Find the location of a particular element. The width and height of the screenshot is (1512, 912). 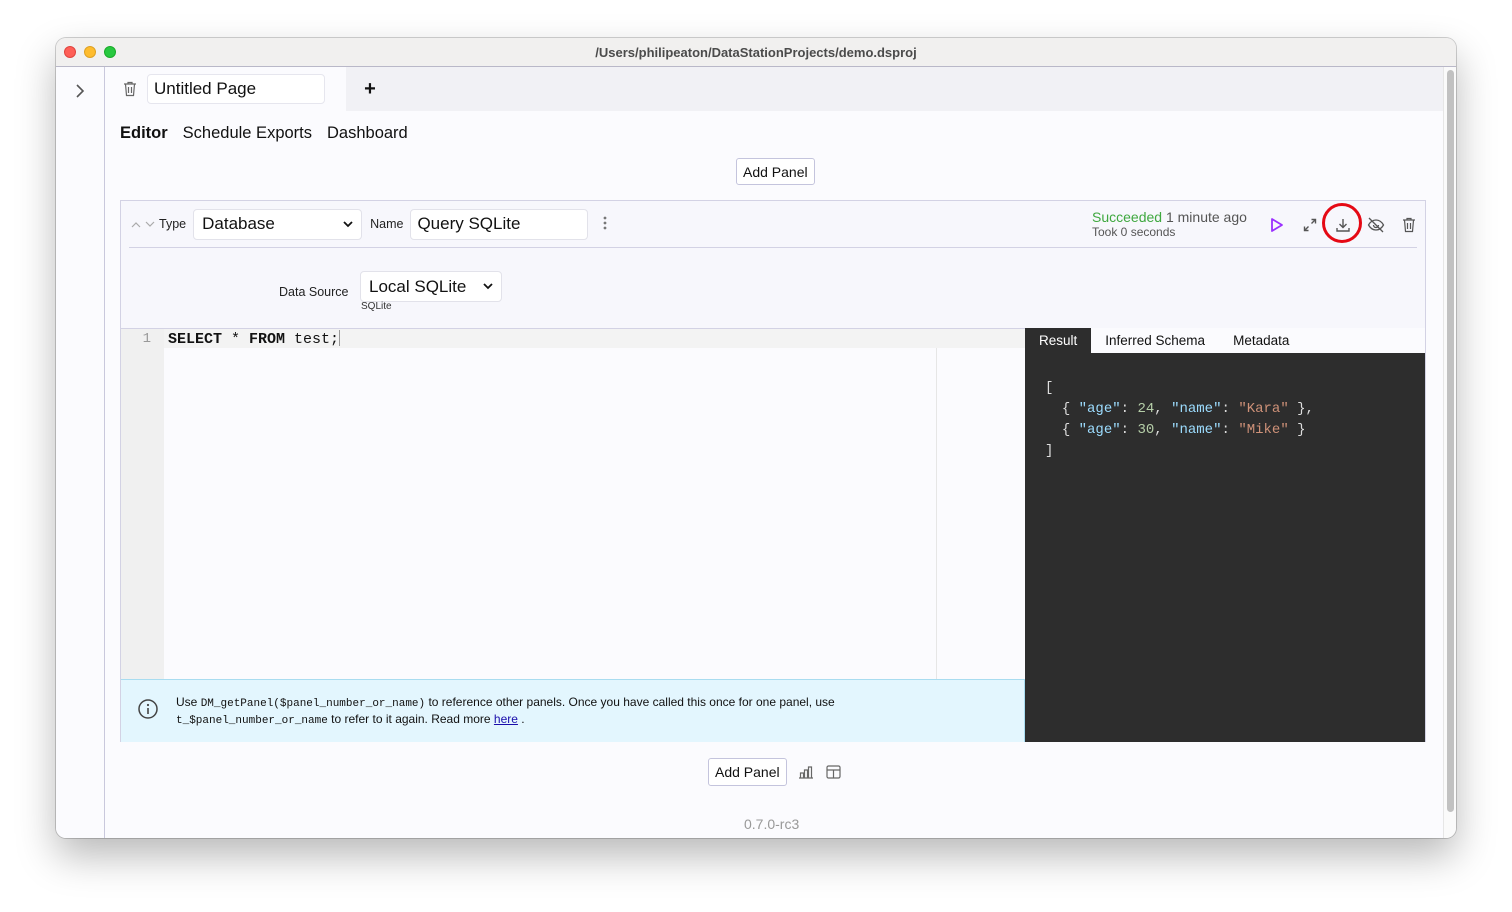

bottom-toolbar: Add Panel is located at coordinates (775, 772).